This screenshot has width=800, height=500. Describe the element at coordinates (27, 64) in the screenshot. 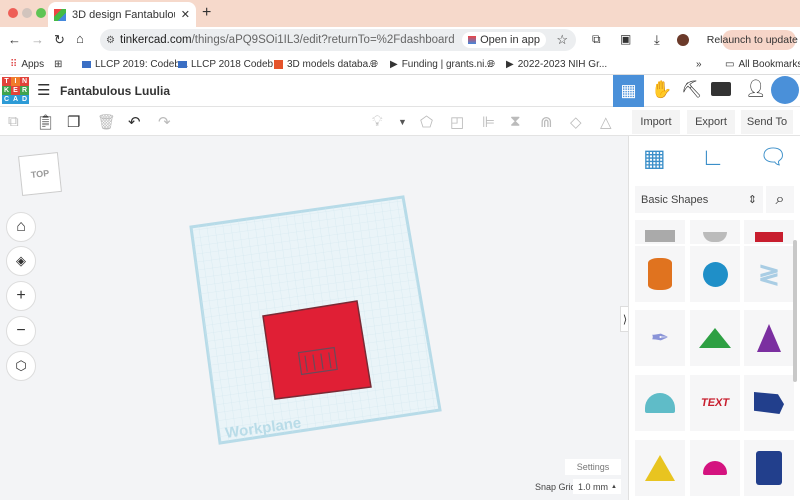

I see `bookmark-apps: ⠿ Apps` at that location.